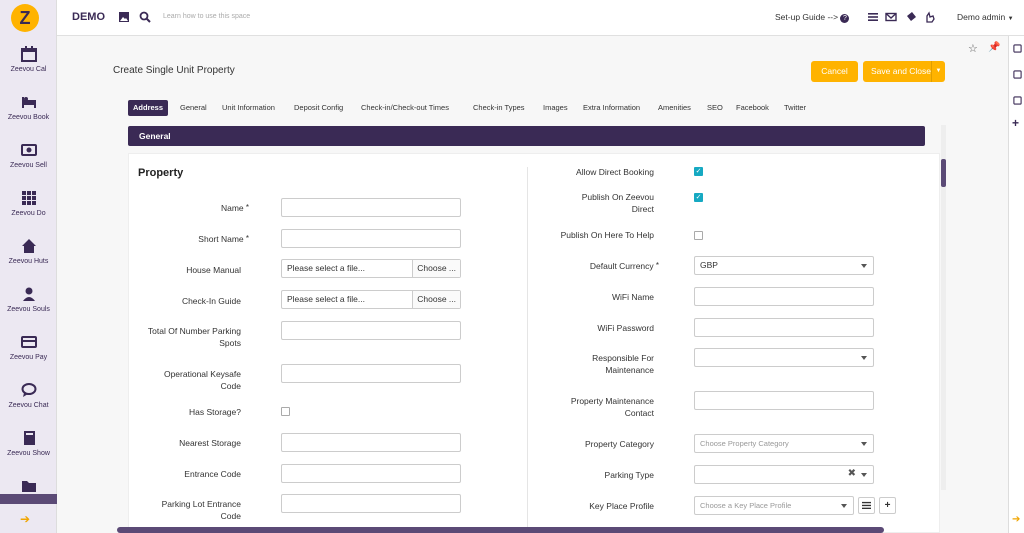 The width and height of the screenshot is (1024, 533). Describe the element at coordinates (973, 48) in the screenshot. I see `star-icon: ☆` at that location.